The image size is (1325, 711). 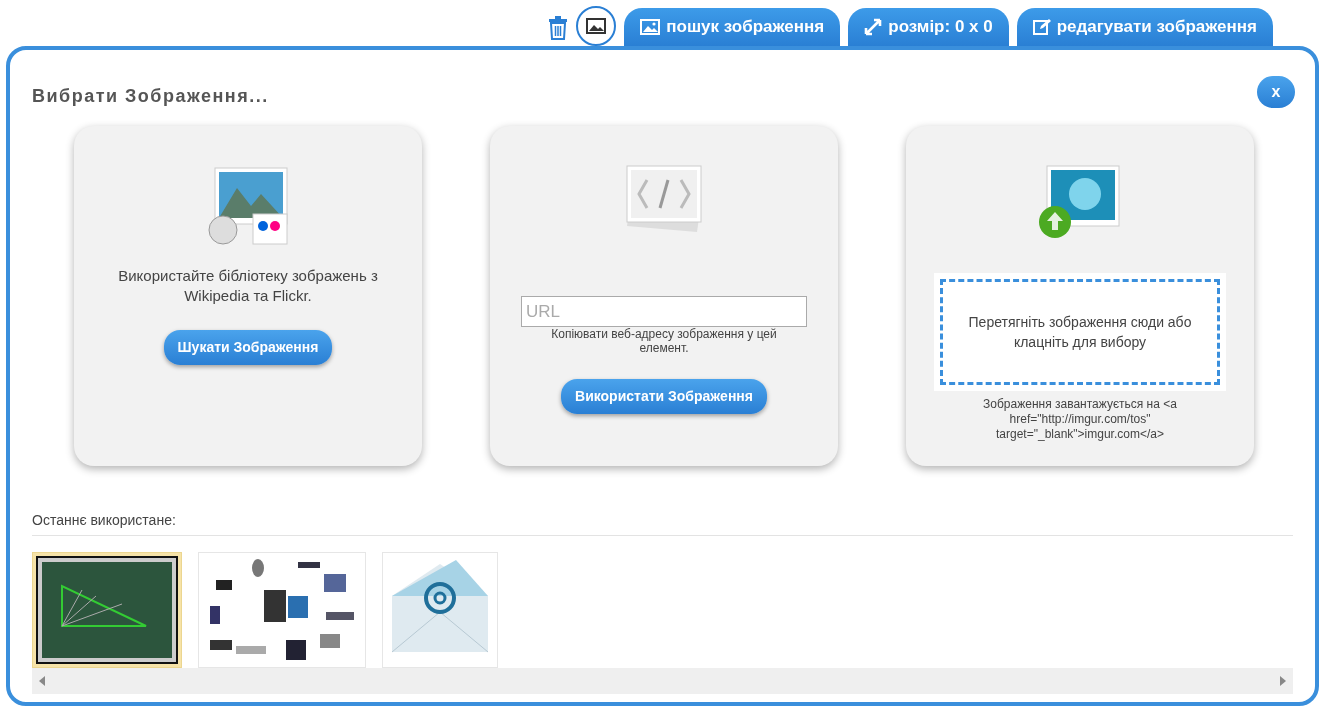 I want to click on drop-instruction: Перетягніть зображення сюди або клацніть для вибору, so click(x=1080, y=332).